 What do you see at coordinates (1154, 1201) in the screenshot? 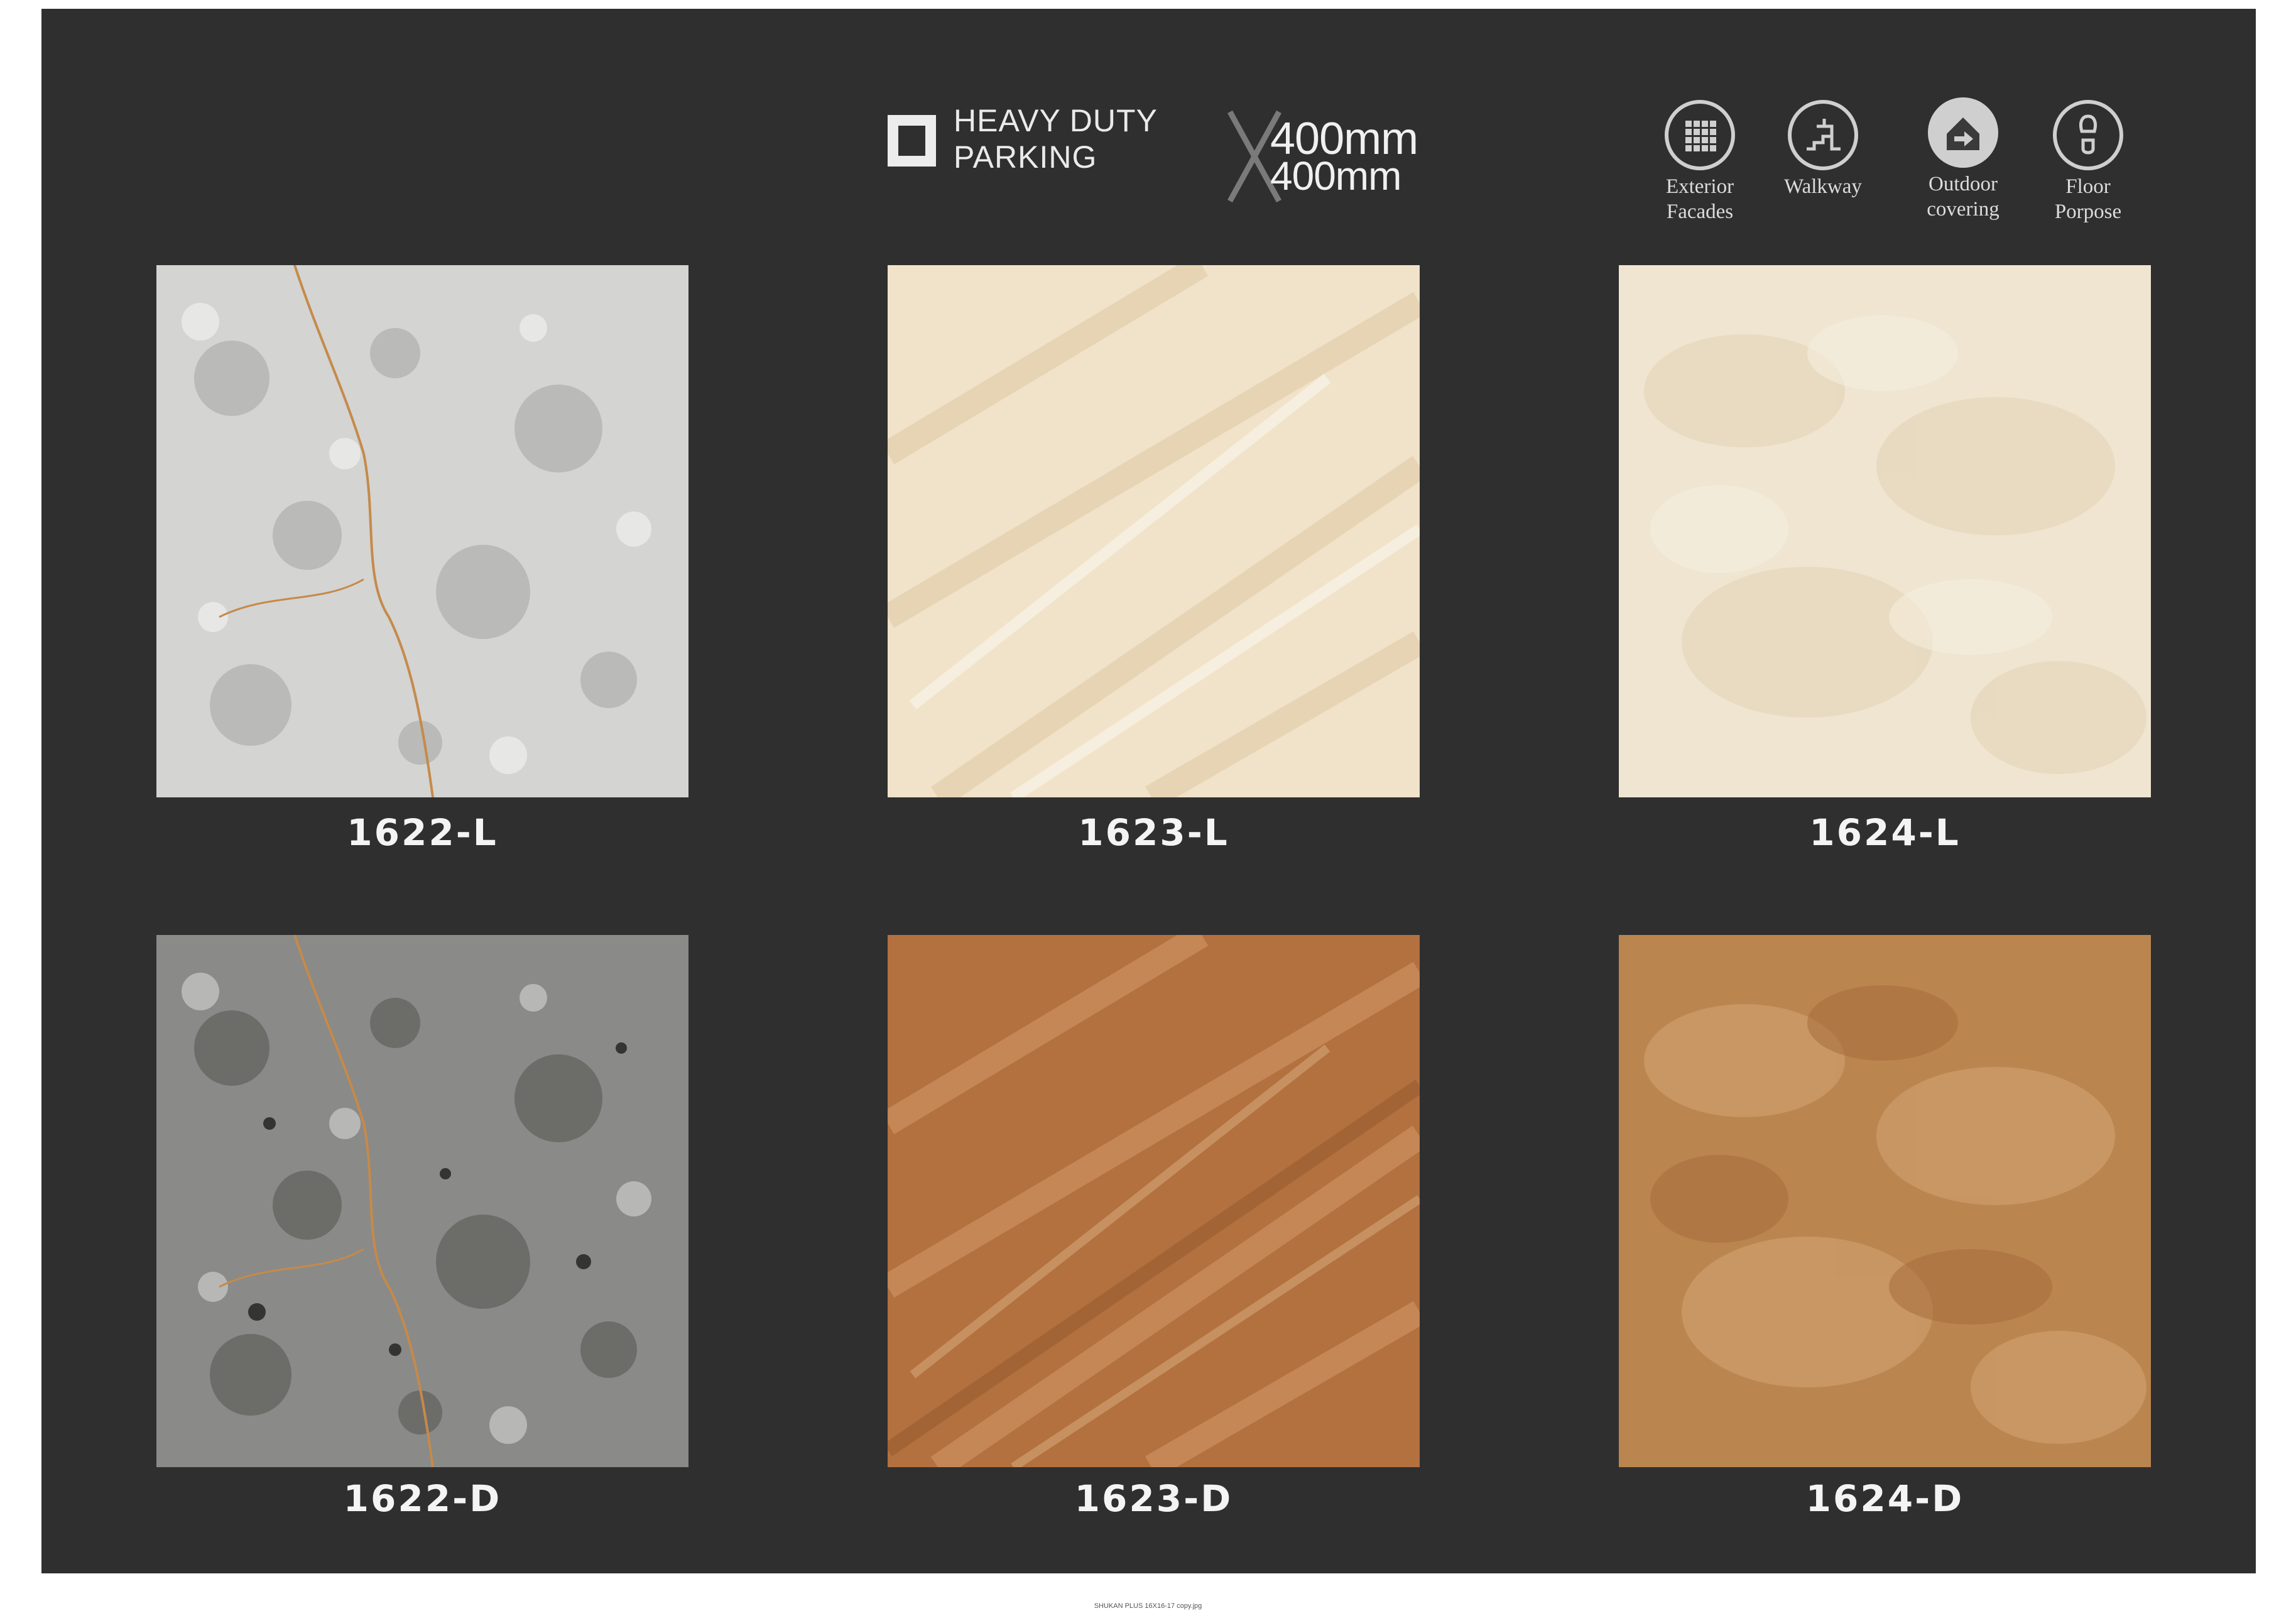
I see `tile-swatch-1623-d` at bounding box center [1154, 1201].